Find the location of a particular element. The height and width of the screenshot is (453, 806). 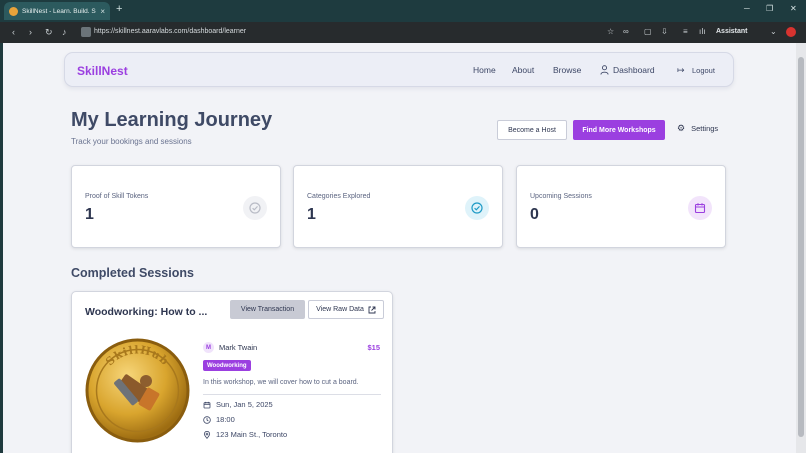

become-host-button: Become a Host is located at coordinates (532, 130).